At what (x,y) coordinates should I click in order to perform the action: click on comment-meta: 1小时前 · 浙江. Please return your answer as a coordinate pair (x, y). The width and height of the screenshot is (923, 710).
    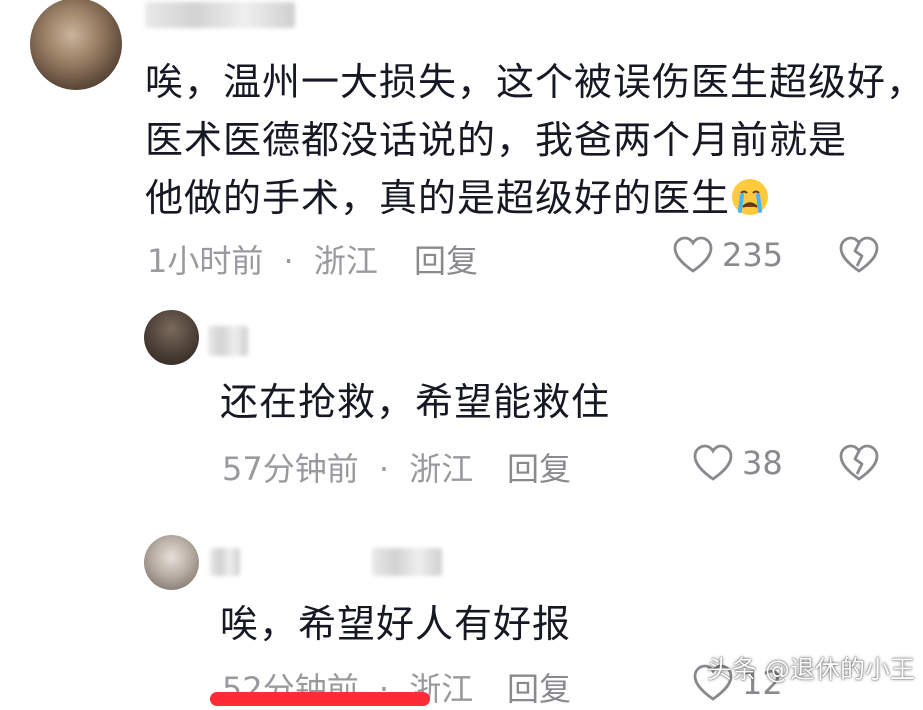
    Looking at the image, I should click on (262, 259).